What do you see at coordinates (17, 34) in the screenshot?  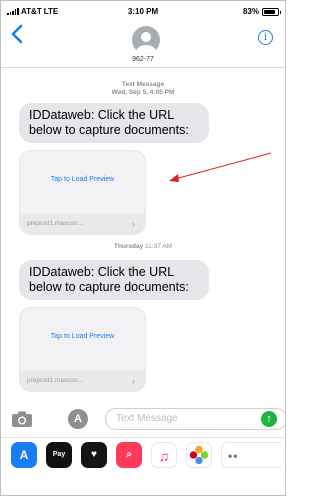 I see `chevron-left-icon` at bounding box center [17, 34].